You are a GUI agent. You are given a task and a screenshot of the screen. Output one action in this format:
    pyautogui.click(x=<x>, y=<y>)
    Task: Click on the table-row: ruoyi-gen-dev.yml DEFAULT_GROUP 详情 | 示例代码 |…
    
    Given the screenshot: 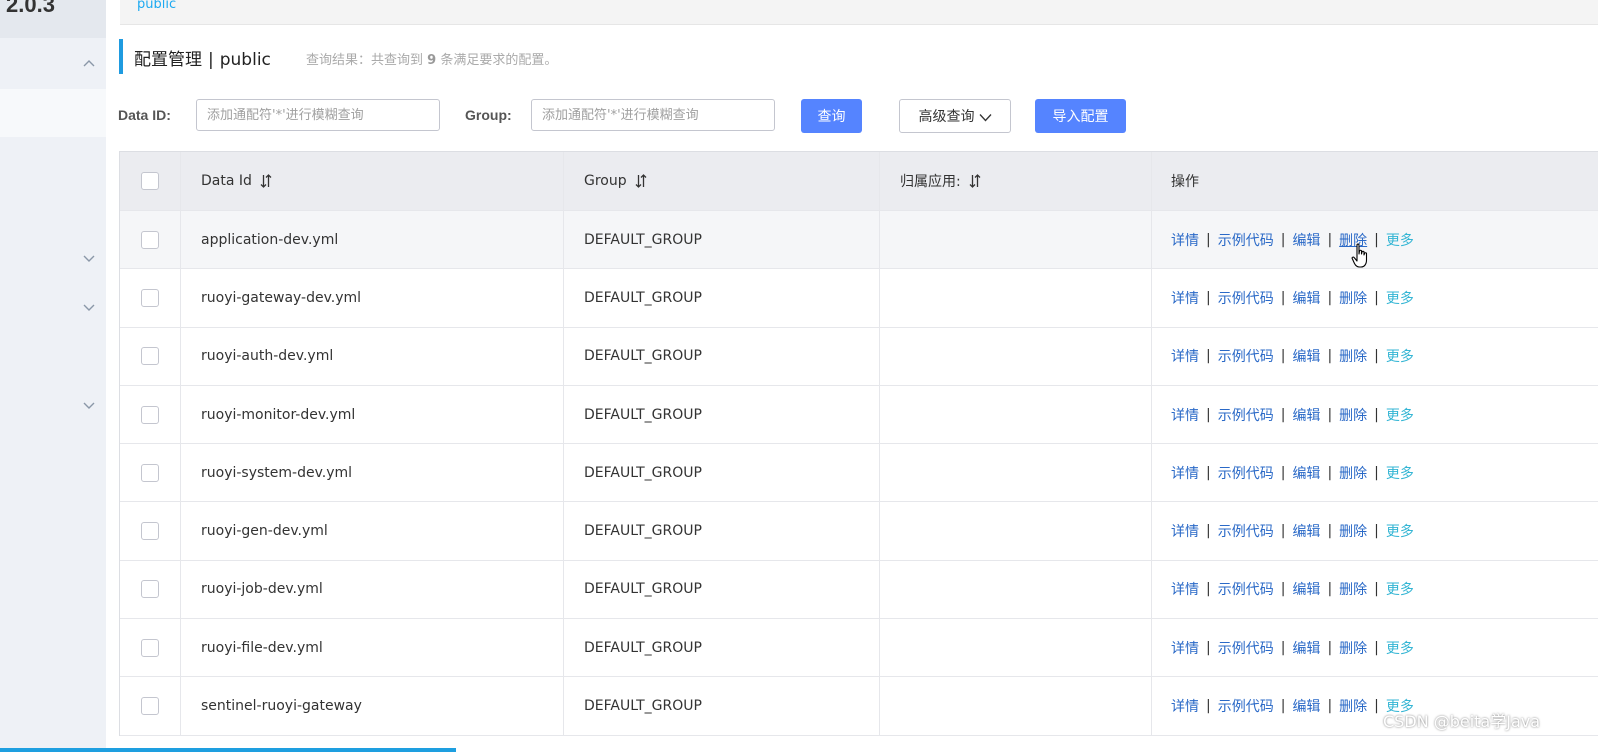 What is the action you would take?
    pyautogui.click(x=859, y=531)
    